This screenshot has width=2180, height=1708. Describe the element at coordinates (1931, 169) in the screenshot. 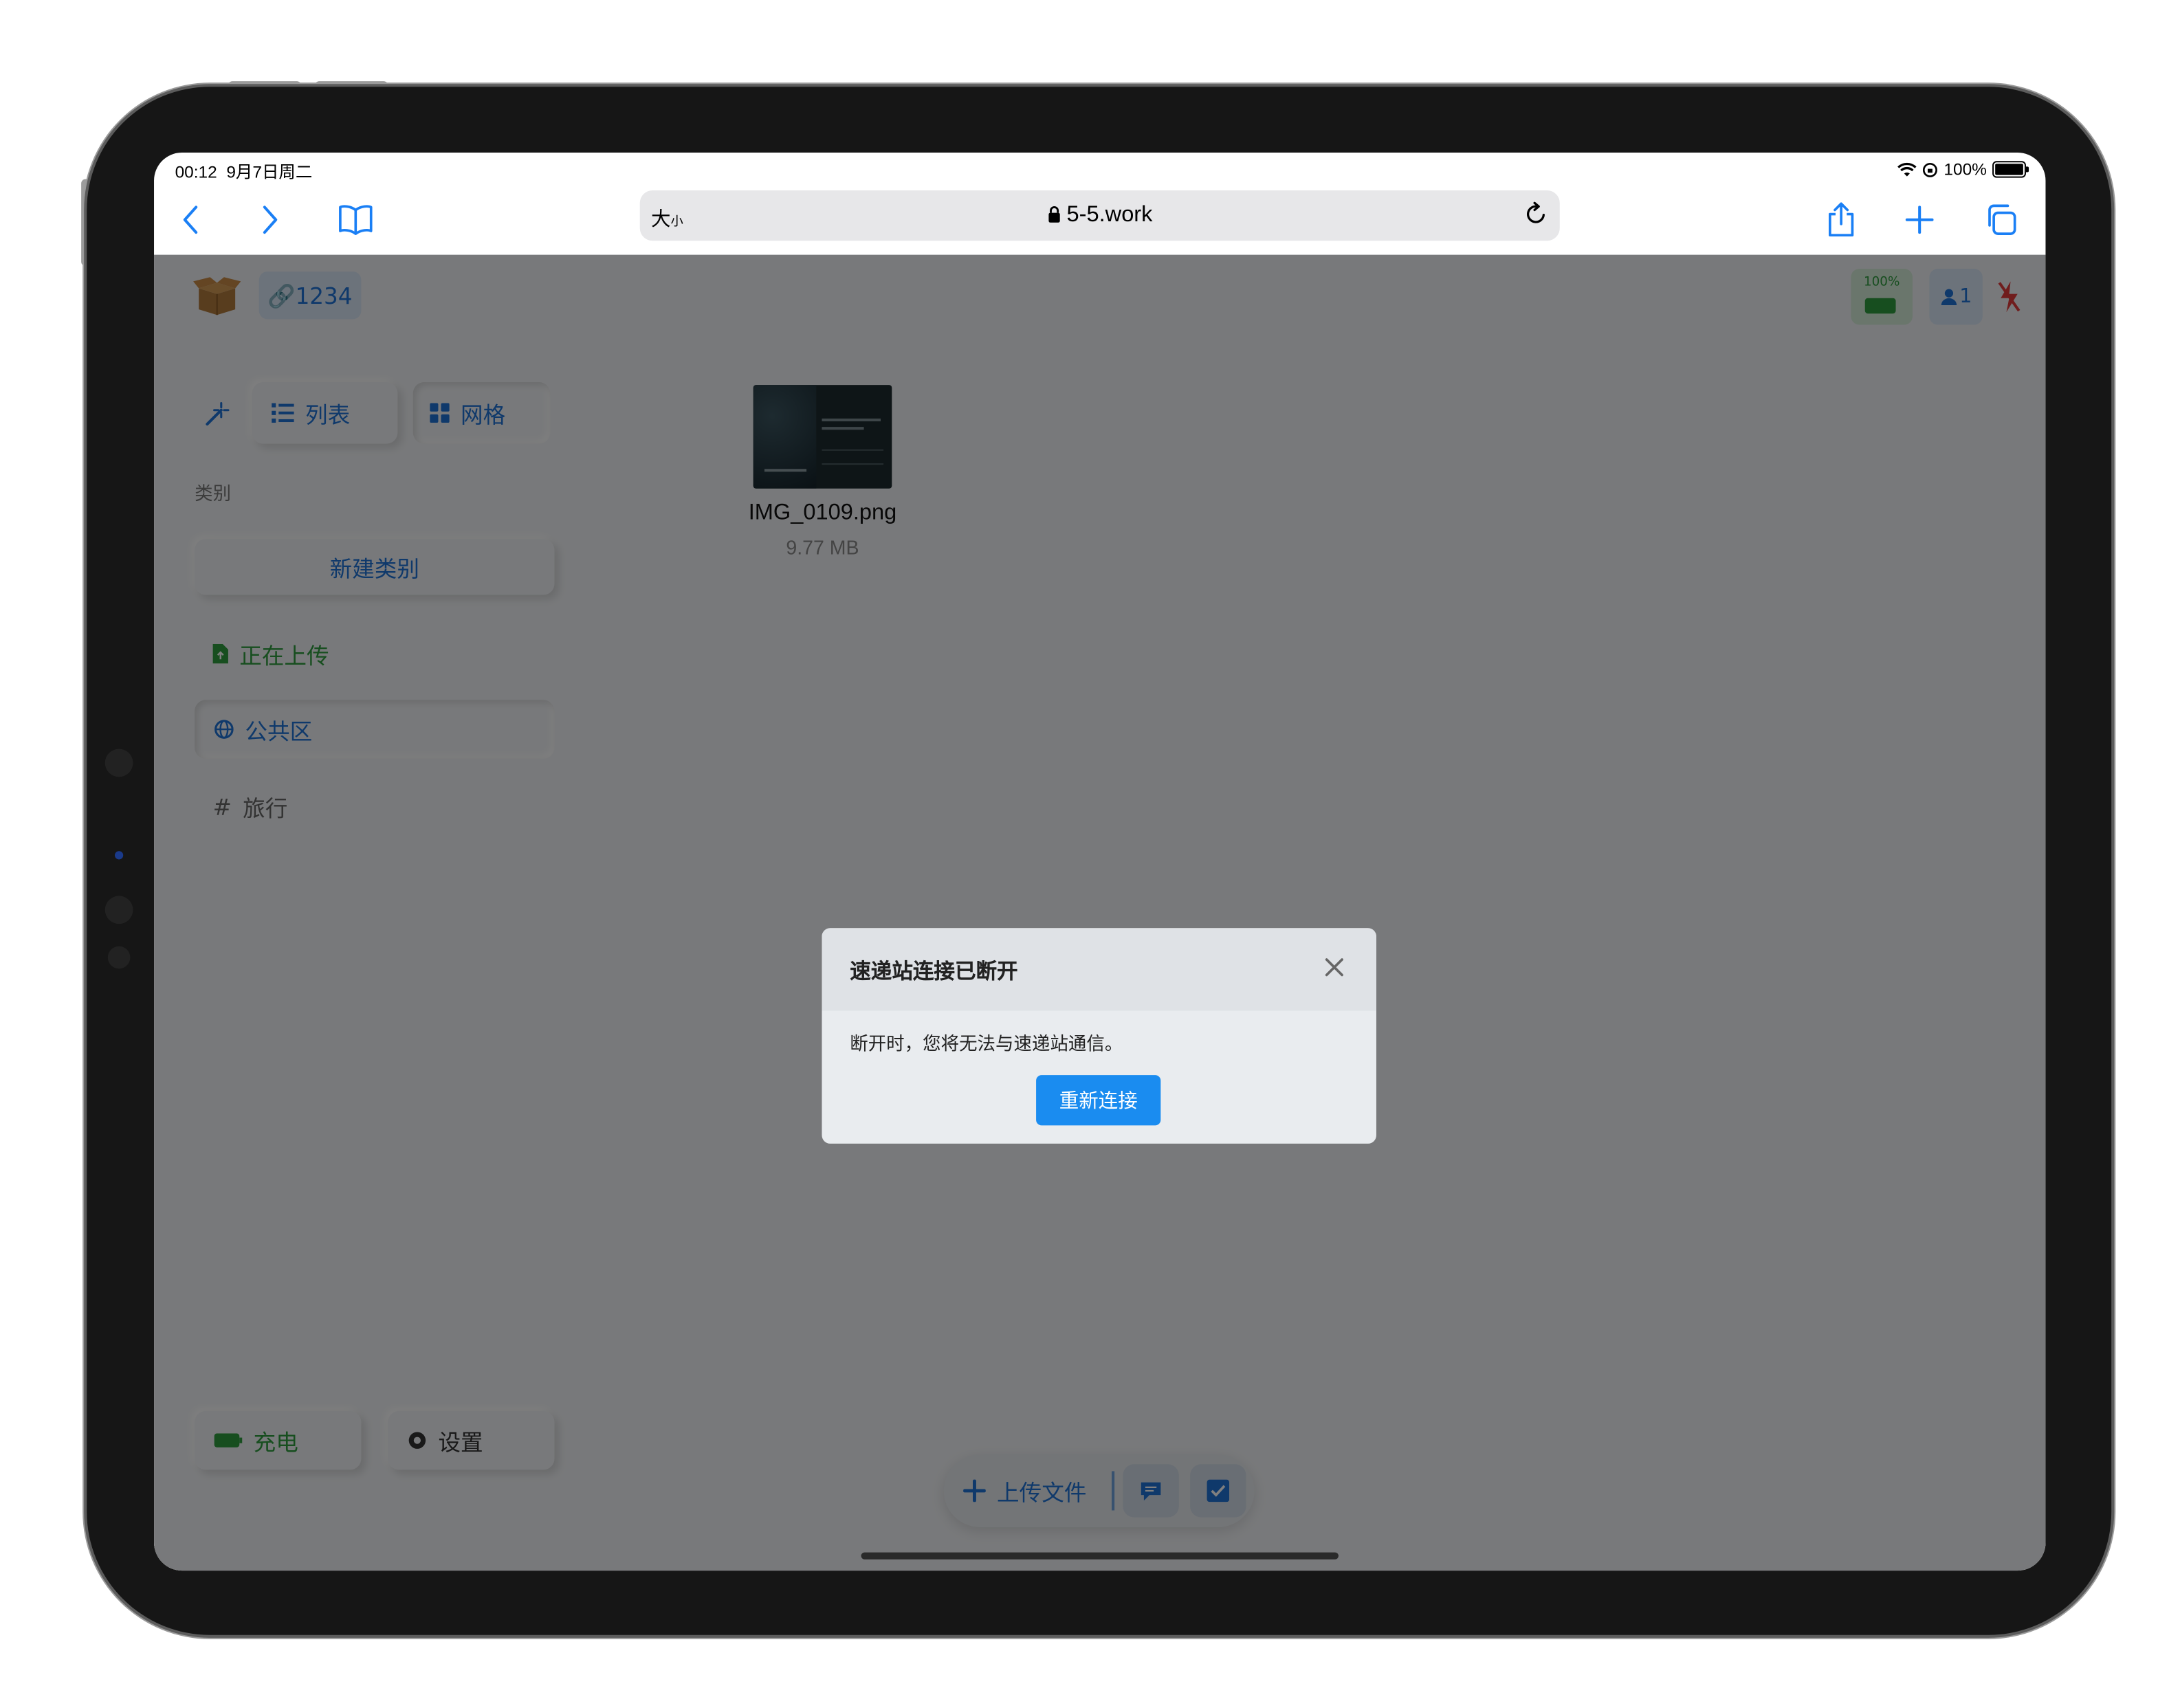

I see `orientation-lock-icon` at that location.